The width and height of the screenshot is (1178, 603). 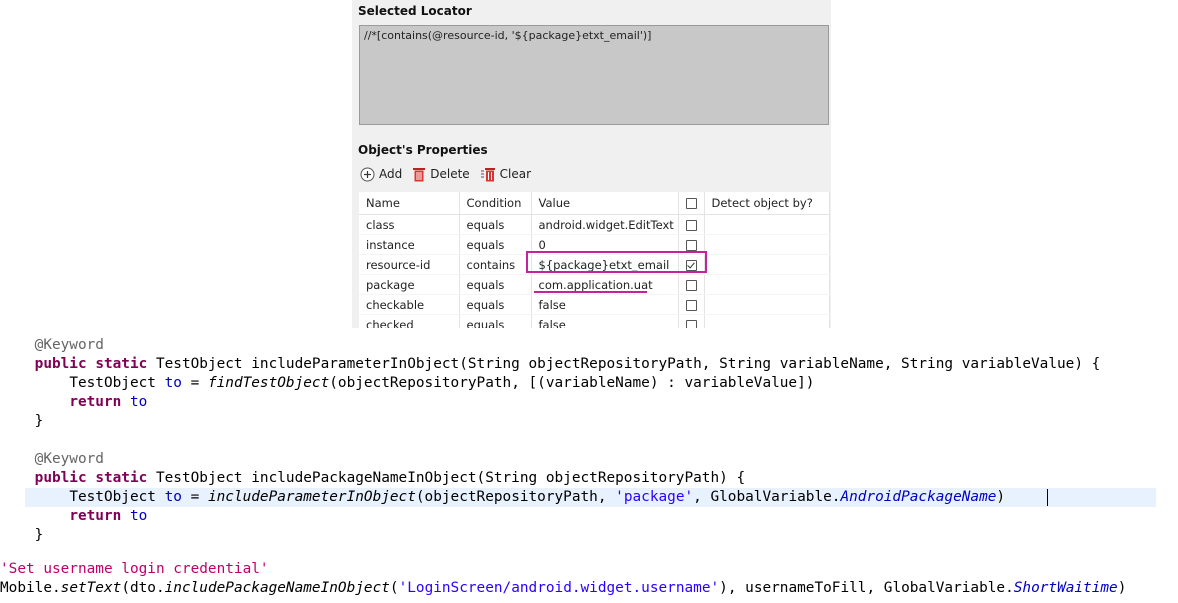 I want to click on delete-button: Delete, so click(x=441, y=174).